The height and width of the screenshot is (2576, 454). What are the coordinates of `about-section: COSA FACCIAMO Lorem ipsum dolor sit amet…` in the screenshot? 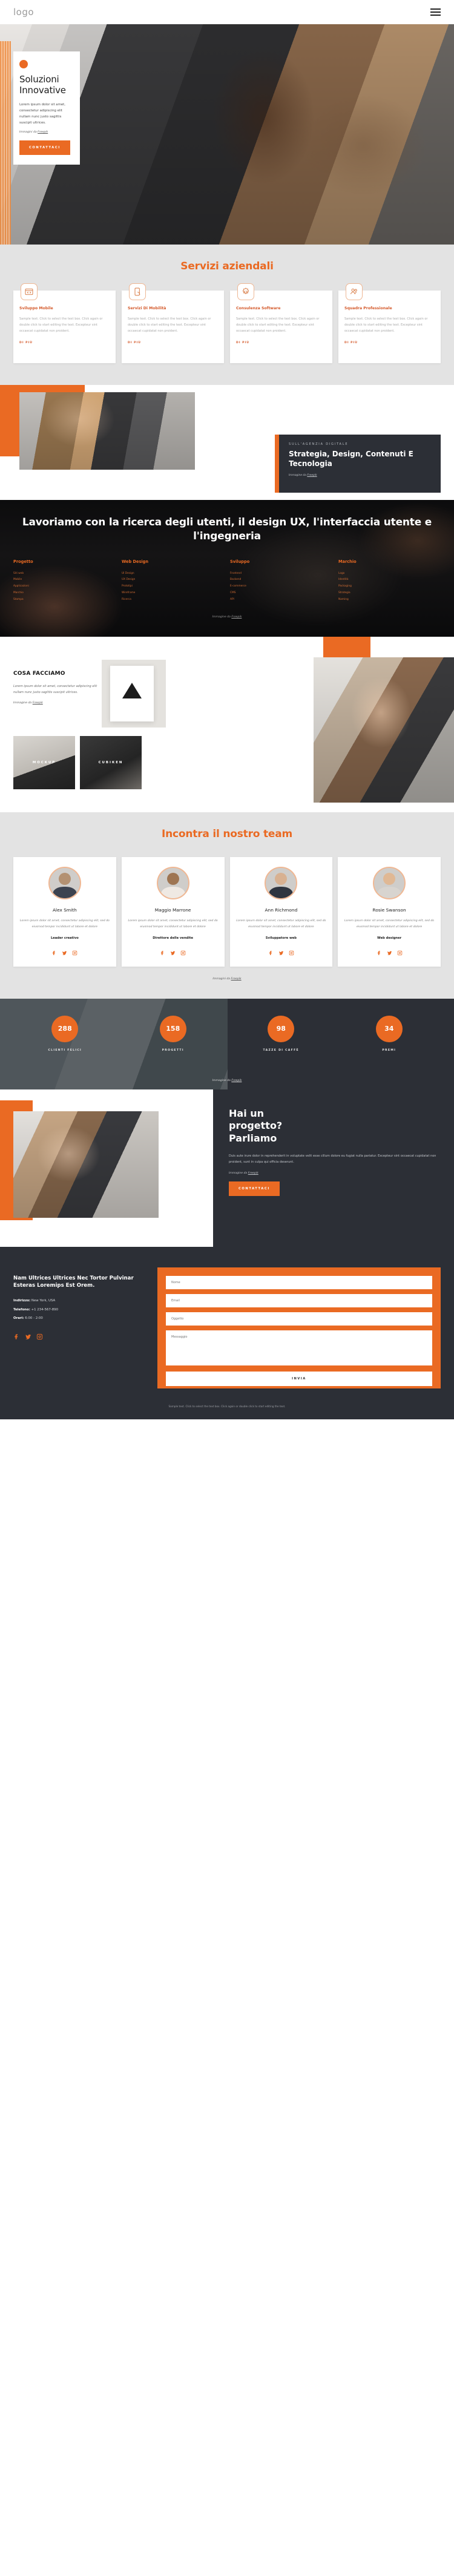 It's located at (227, 725).